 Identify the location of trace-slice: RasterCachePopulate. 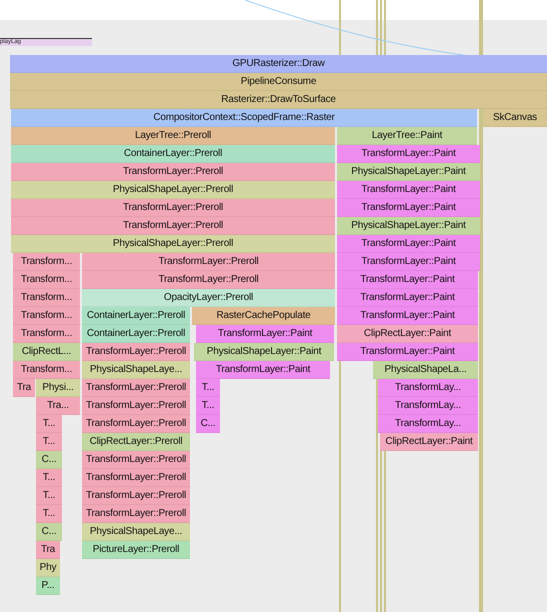
(263, 316).